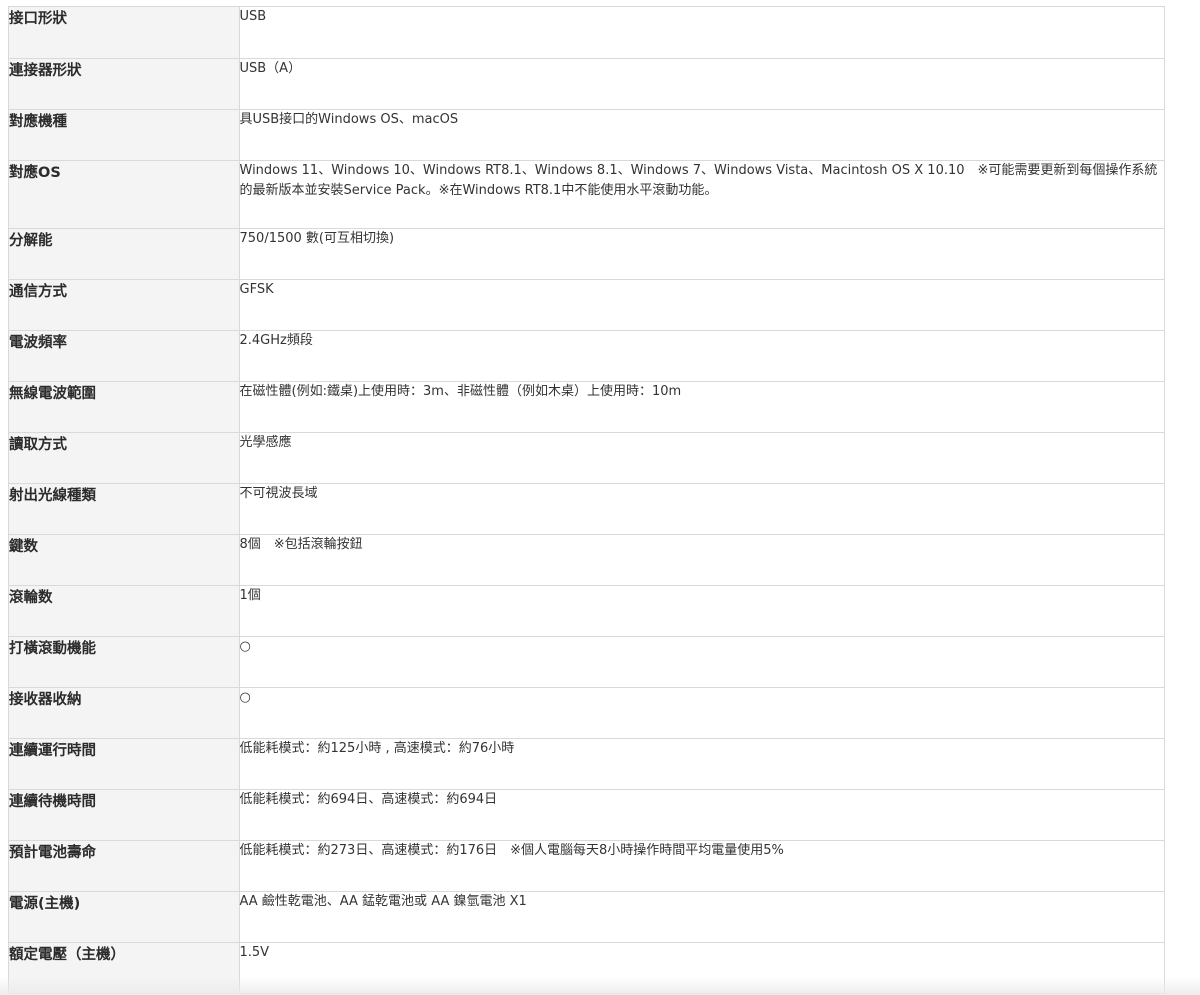 The image size is (1200, 995). I want to click on spec-row-frequency: 電波頻率 2.4GHz頻段, so click(586, 356).